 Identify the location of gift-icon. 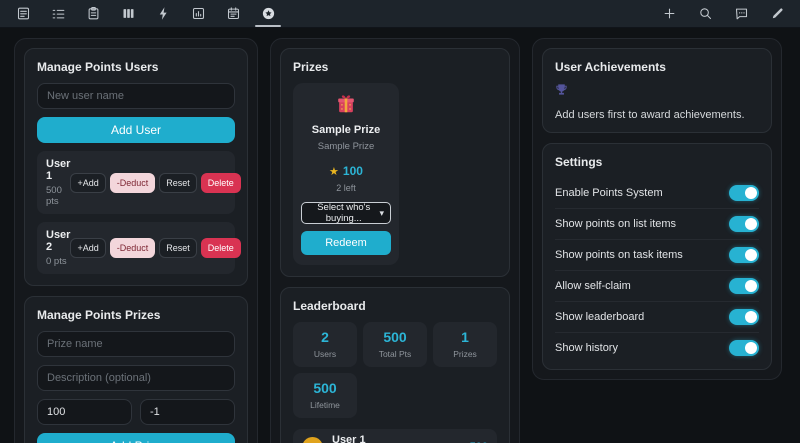
(346, 104).